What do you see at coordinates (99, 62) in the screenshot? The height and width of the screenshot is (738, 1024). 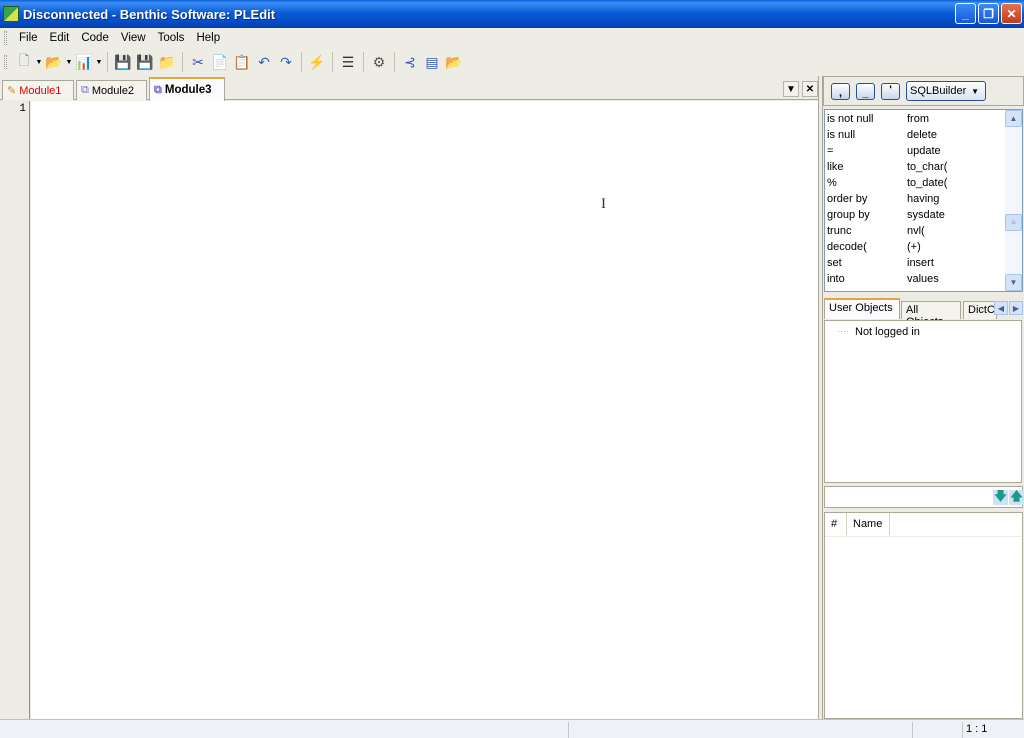 I see `chart-dropdown-icon: ▼` at bounding box center [99, 62].